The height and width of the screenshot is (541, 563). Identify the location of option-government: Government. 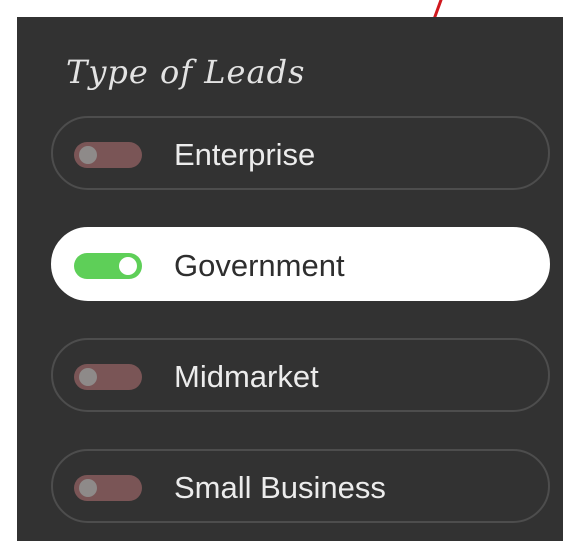
(300, 264).